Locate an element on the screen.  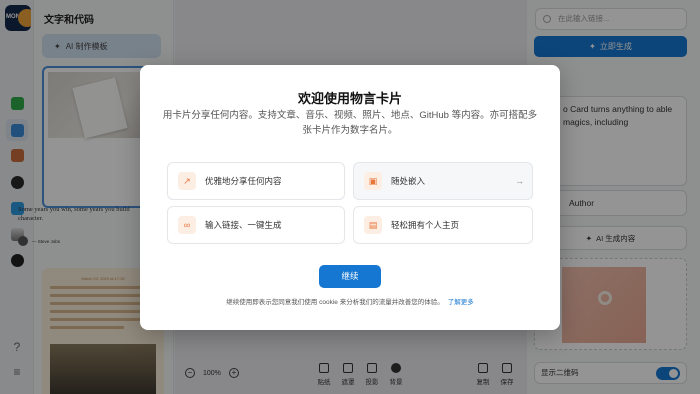
layout-icon: ▤ is located at coordinates (373, 225).